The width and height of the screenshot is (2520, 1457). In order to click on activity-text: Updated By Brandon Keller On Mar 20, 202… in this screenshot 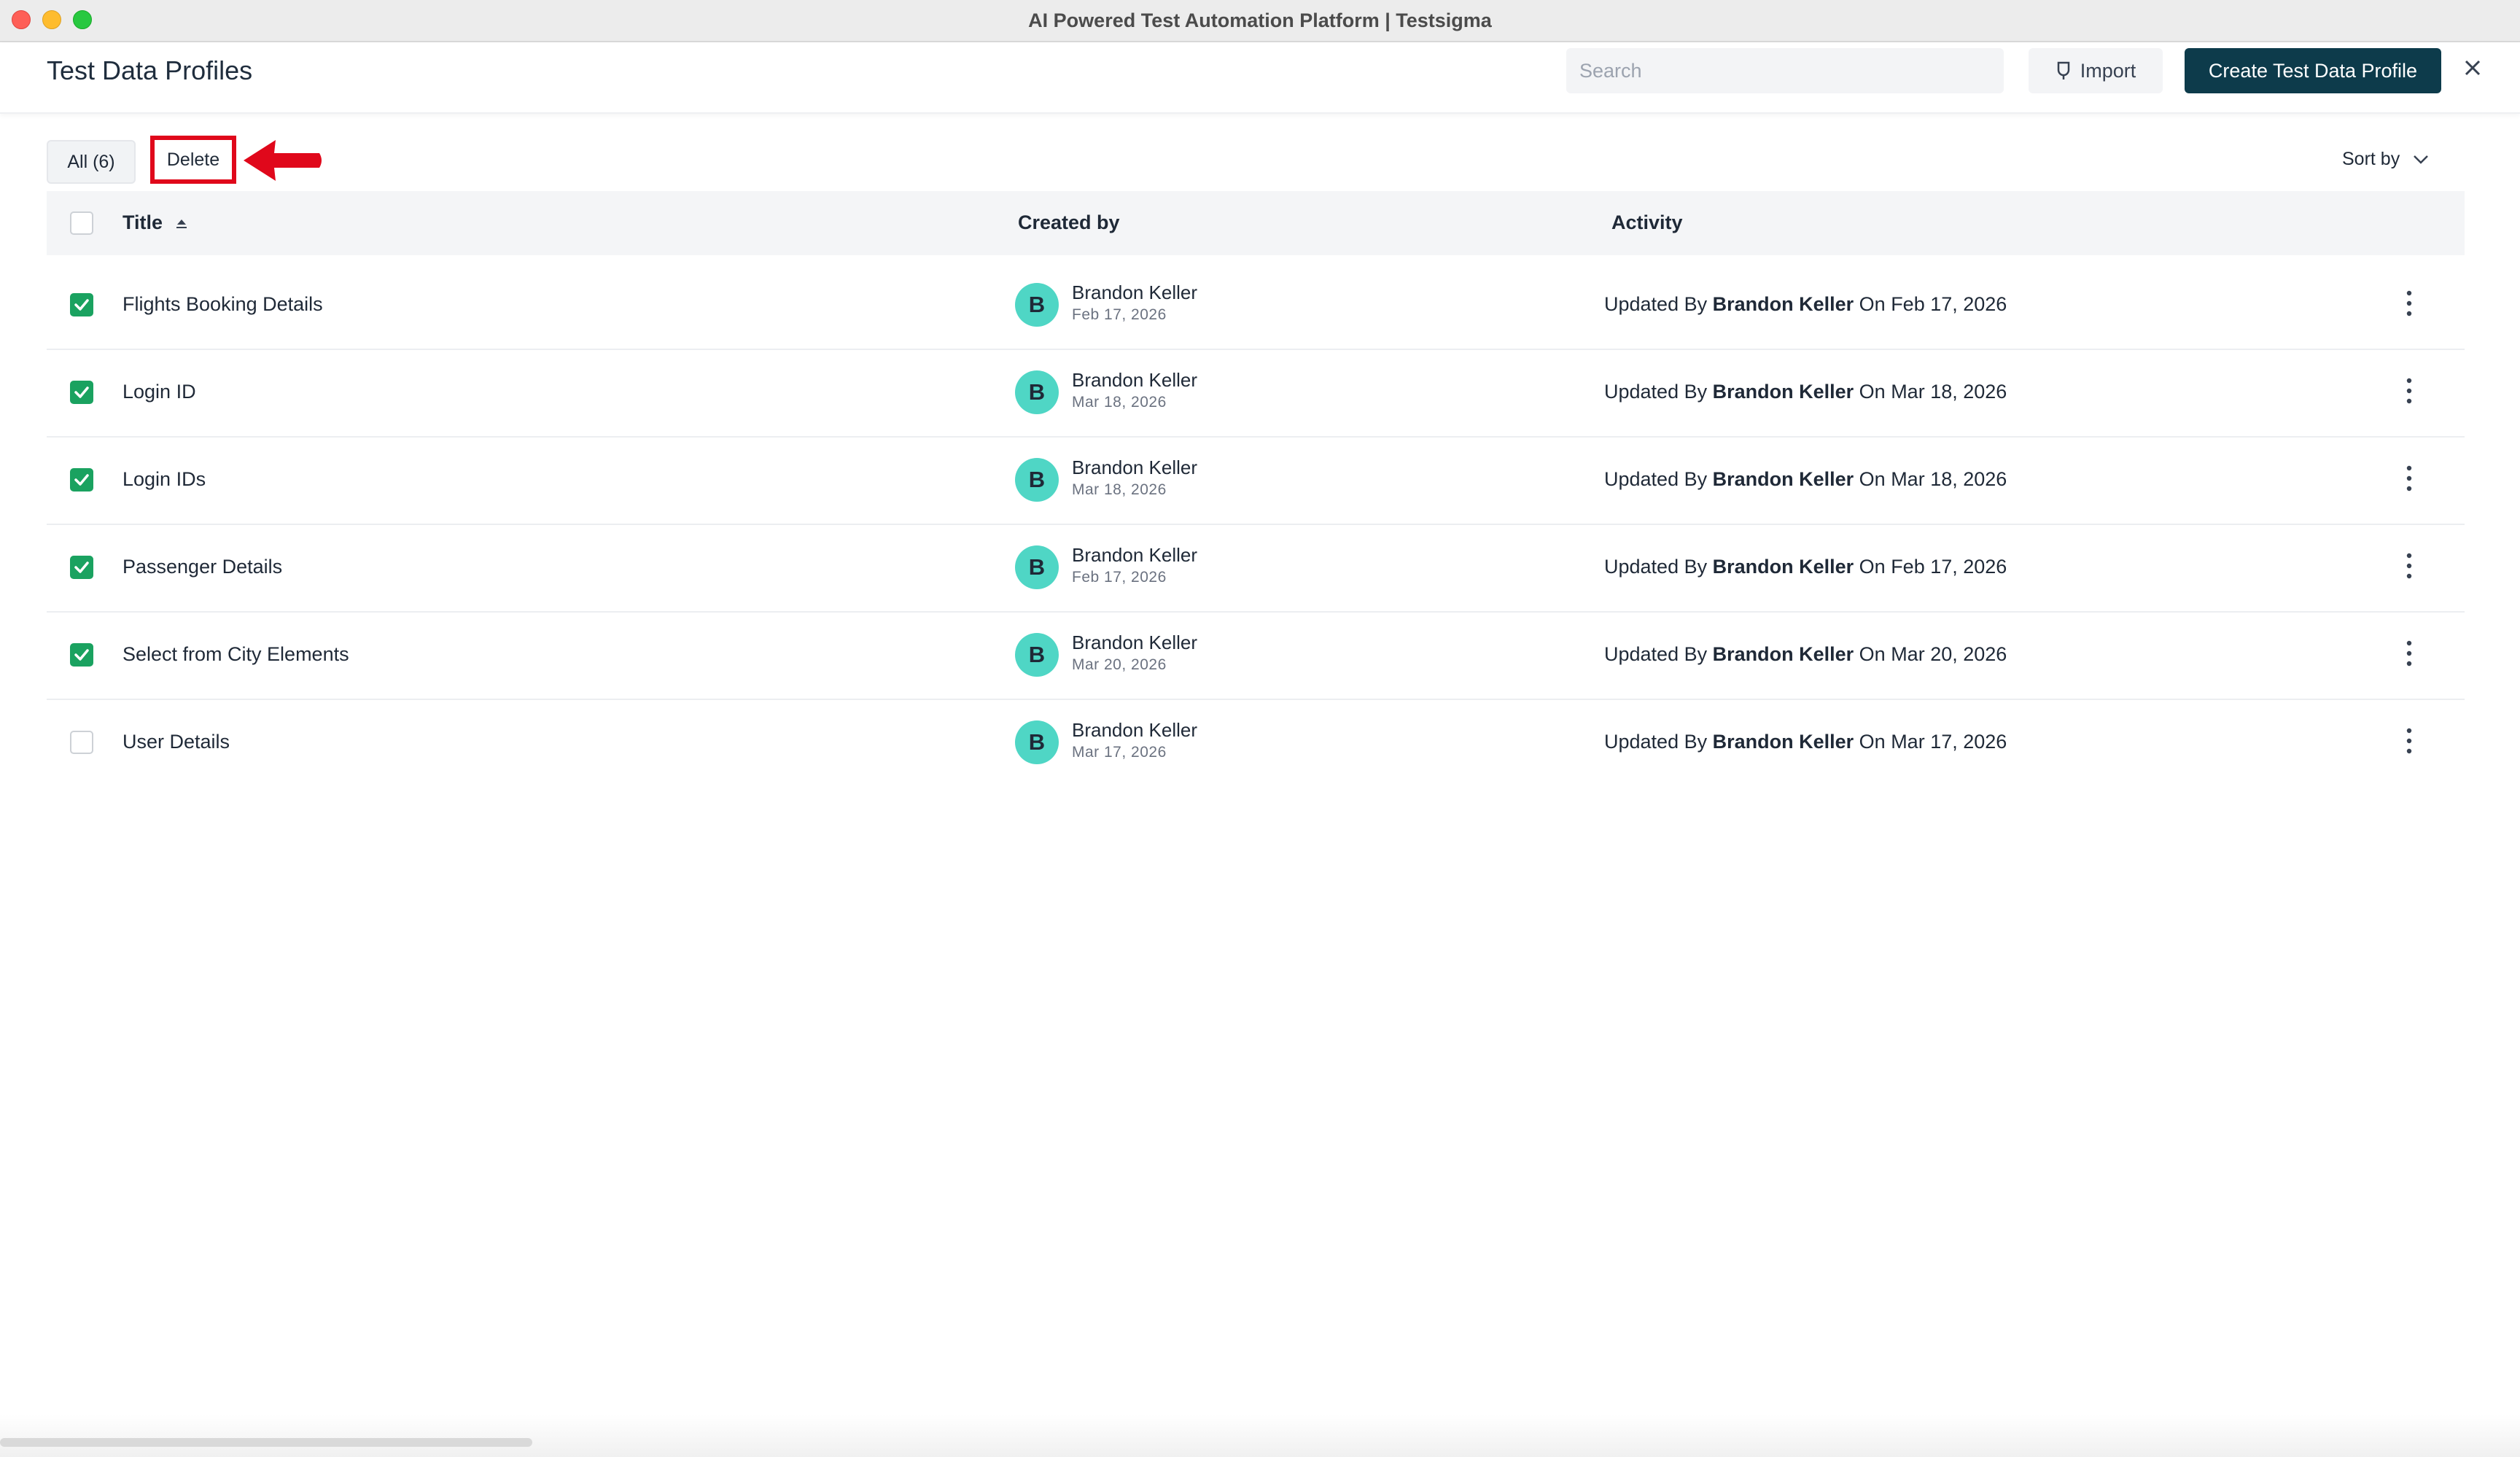, I will do `click(1805, 654)`.